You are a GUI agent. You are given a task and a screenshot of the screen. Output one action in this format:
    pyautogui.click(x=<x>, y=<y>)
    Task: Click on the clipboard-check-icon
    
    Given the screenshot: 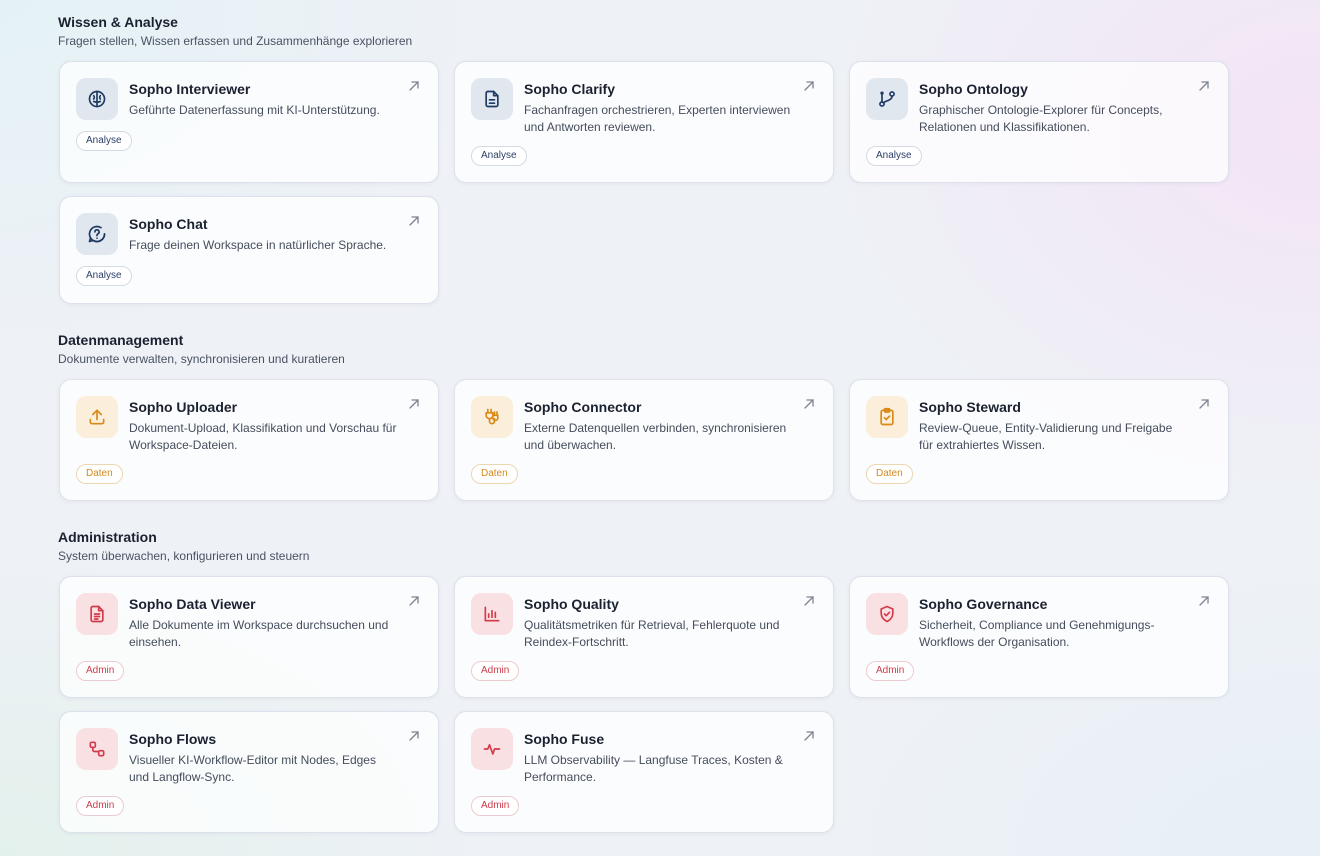 What is the action you would take?
    pyautogui.click(x=887, y=417)
    